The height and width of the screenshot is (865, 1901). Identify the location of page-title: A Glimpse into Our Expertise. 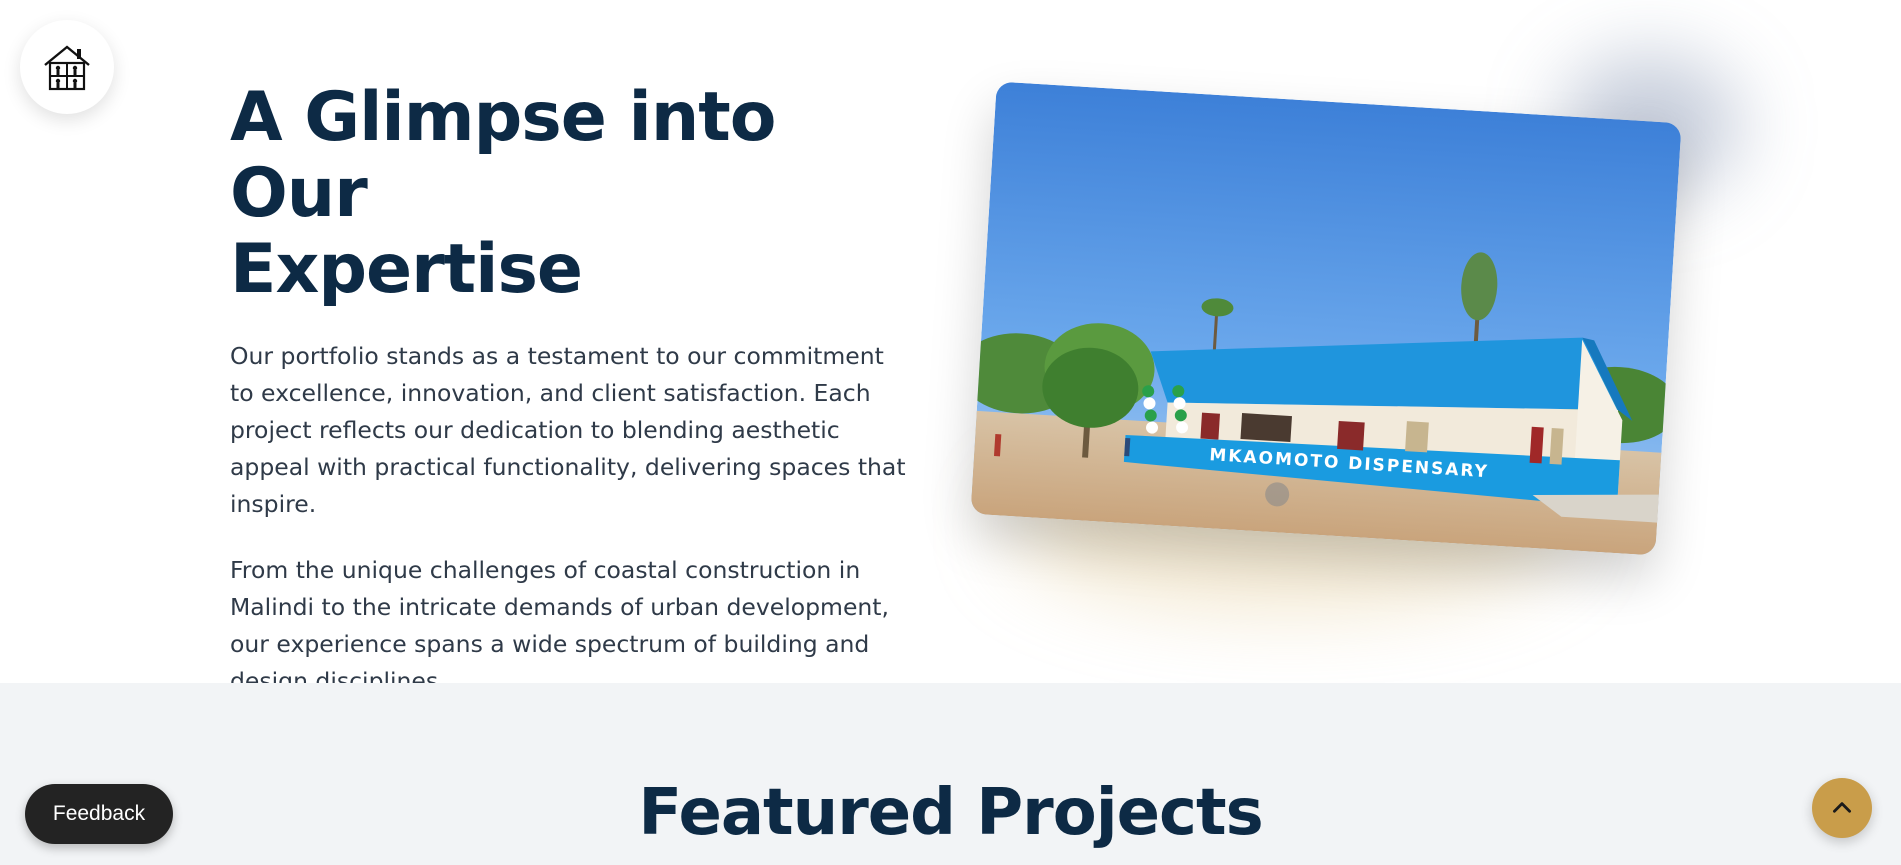
(570, 194).